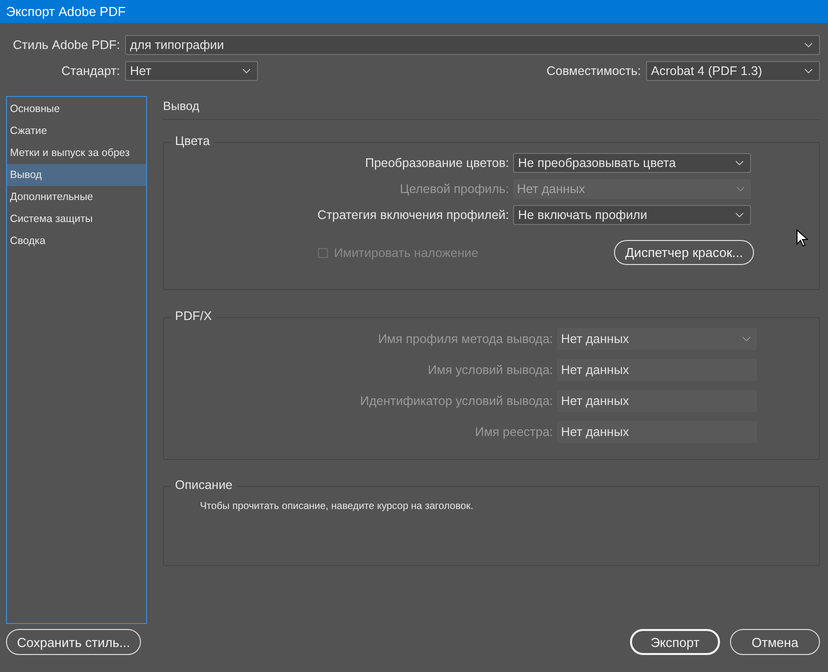 The width and height of the screenshot is (828, 672). I want to click on category-item: Сжатие, so click(76, 131).